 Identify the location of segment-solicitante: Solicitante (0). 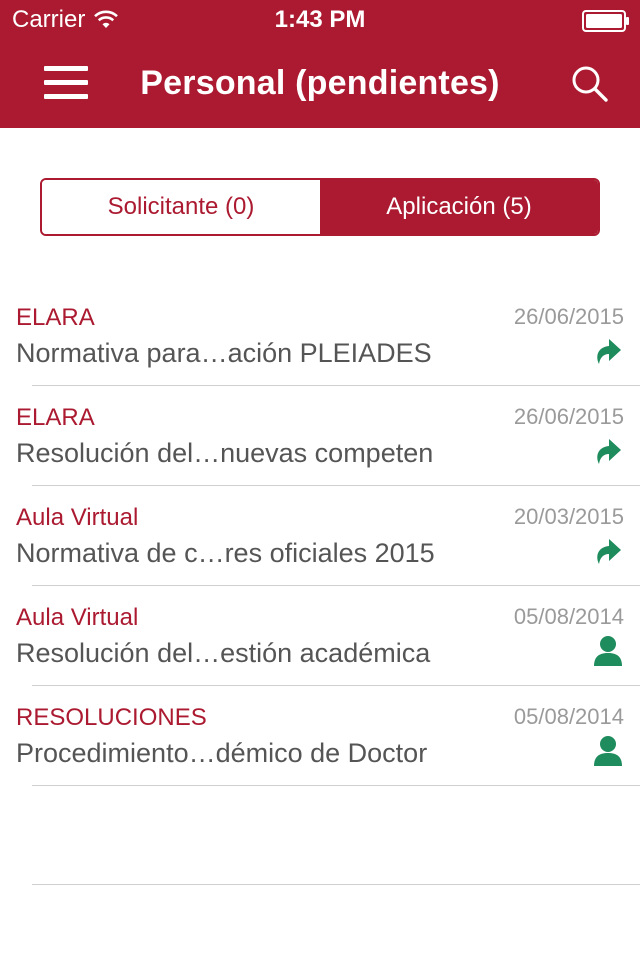
(181, 207).